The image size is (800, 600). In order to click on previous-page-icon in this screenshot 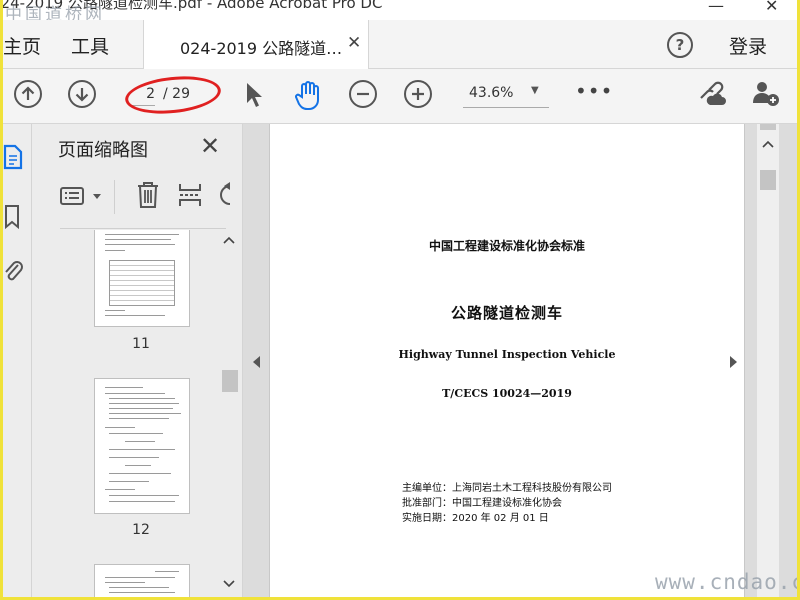, I will do `click(28, 94)`.